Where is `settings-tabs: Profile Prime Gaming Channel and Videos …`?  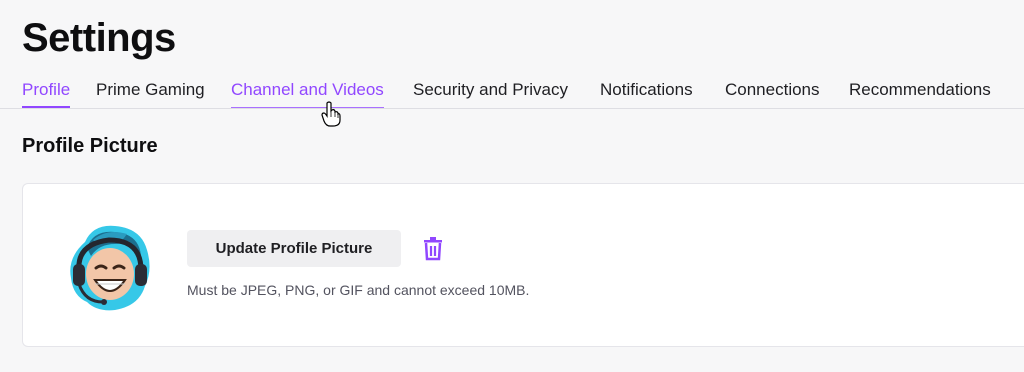
settings-tabs: Profile Prime Gaming Channel and Videos … is located at coordinates (512, 92).